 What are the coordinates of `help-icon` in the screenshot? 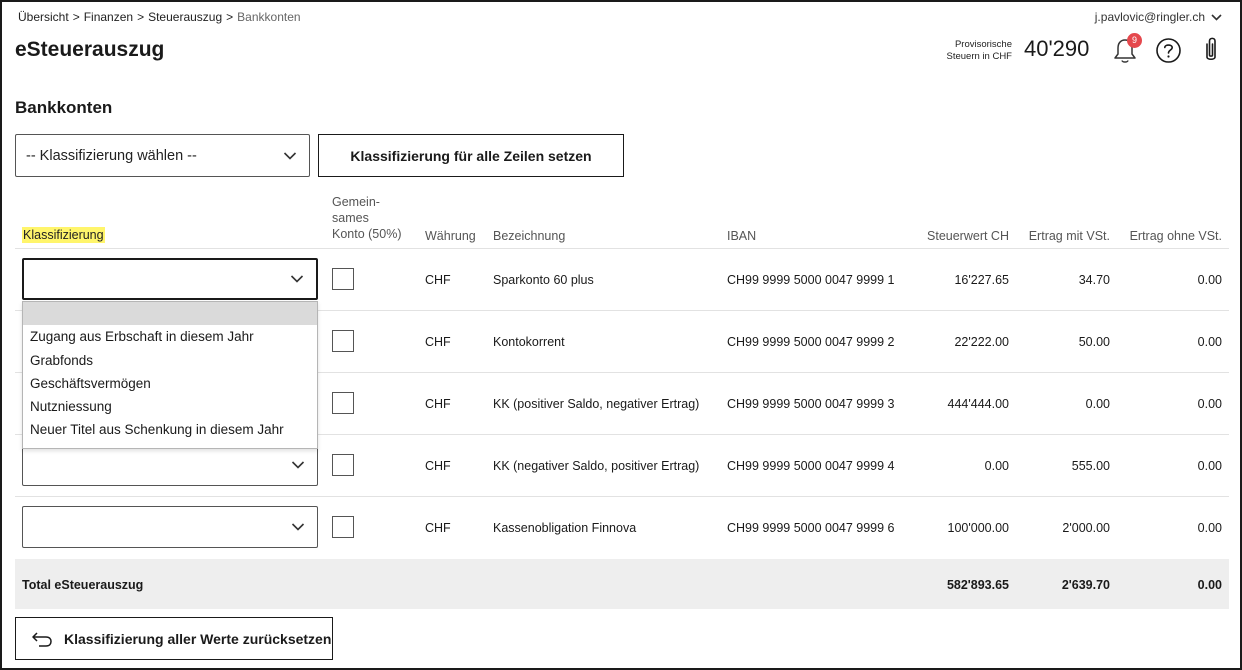 It's located at (1168, 50).